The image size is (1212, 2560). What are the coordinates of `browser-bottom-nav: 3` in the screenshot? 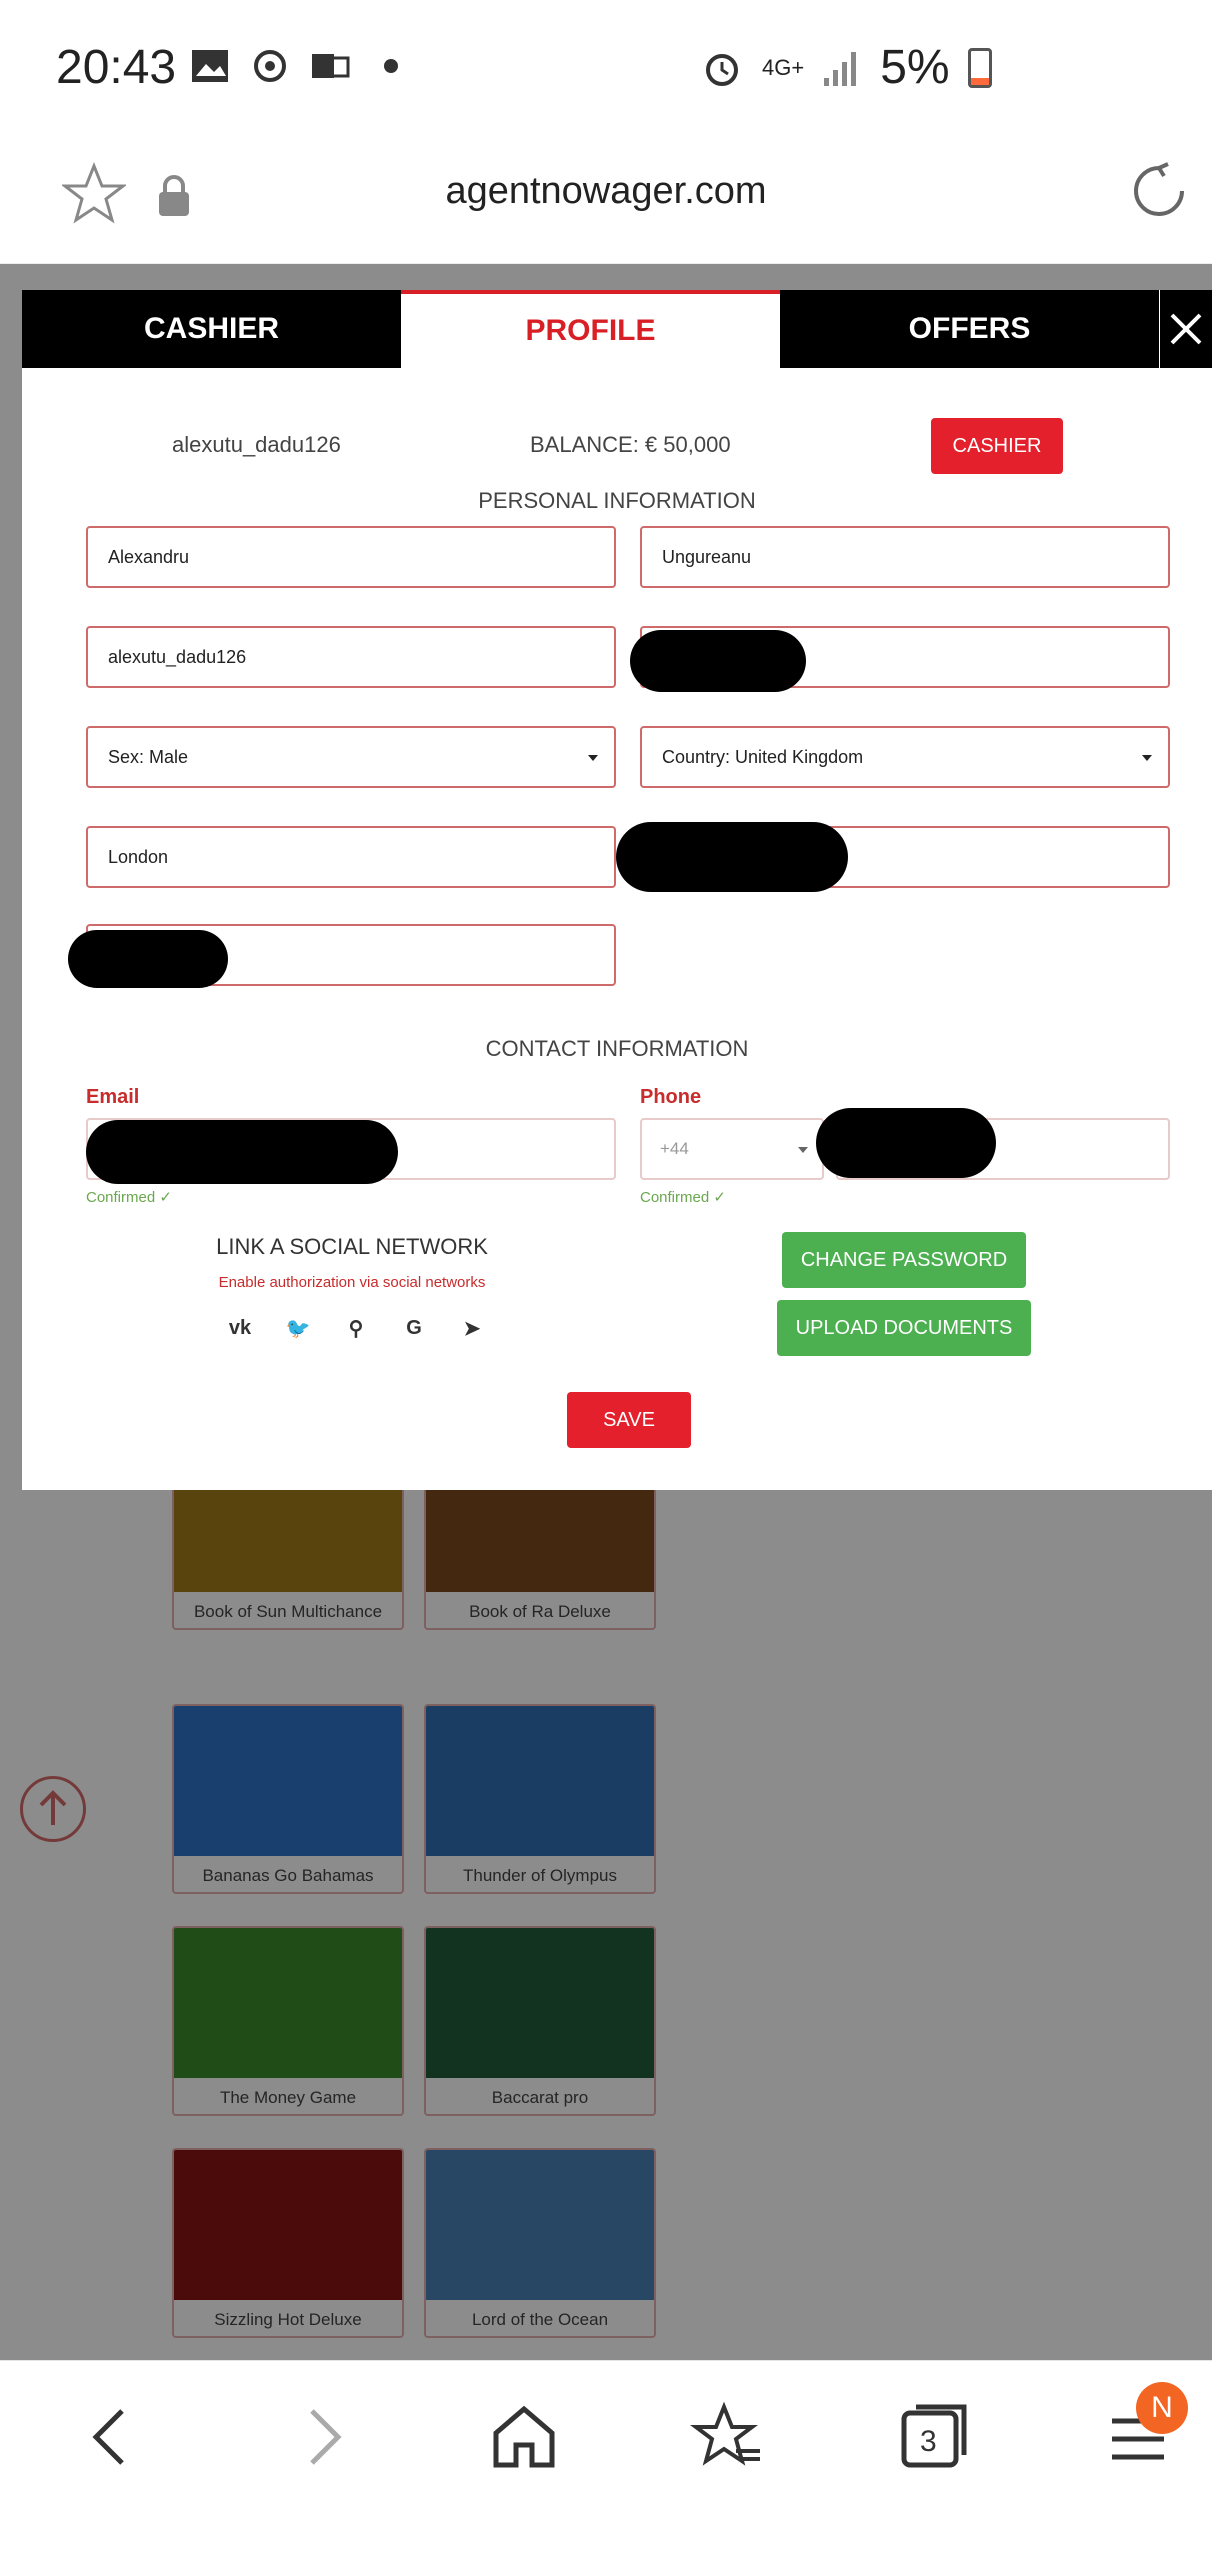 It's located at (606, 2460).